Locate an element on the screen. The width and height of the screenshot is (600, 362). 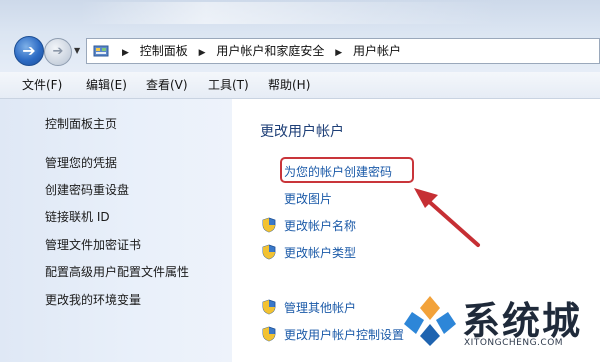
watermark: 系统城 XITONGCHENG.COM is located at coordinates (497, 321).